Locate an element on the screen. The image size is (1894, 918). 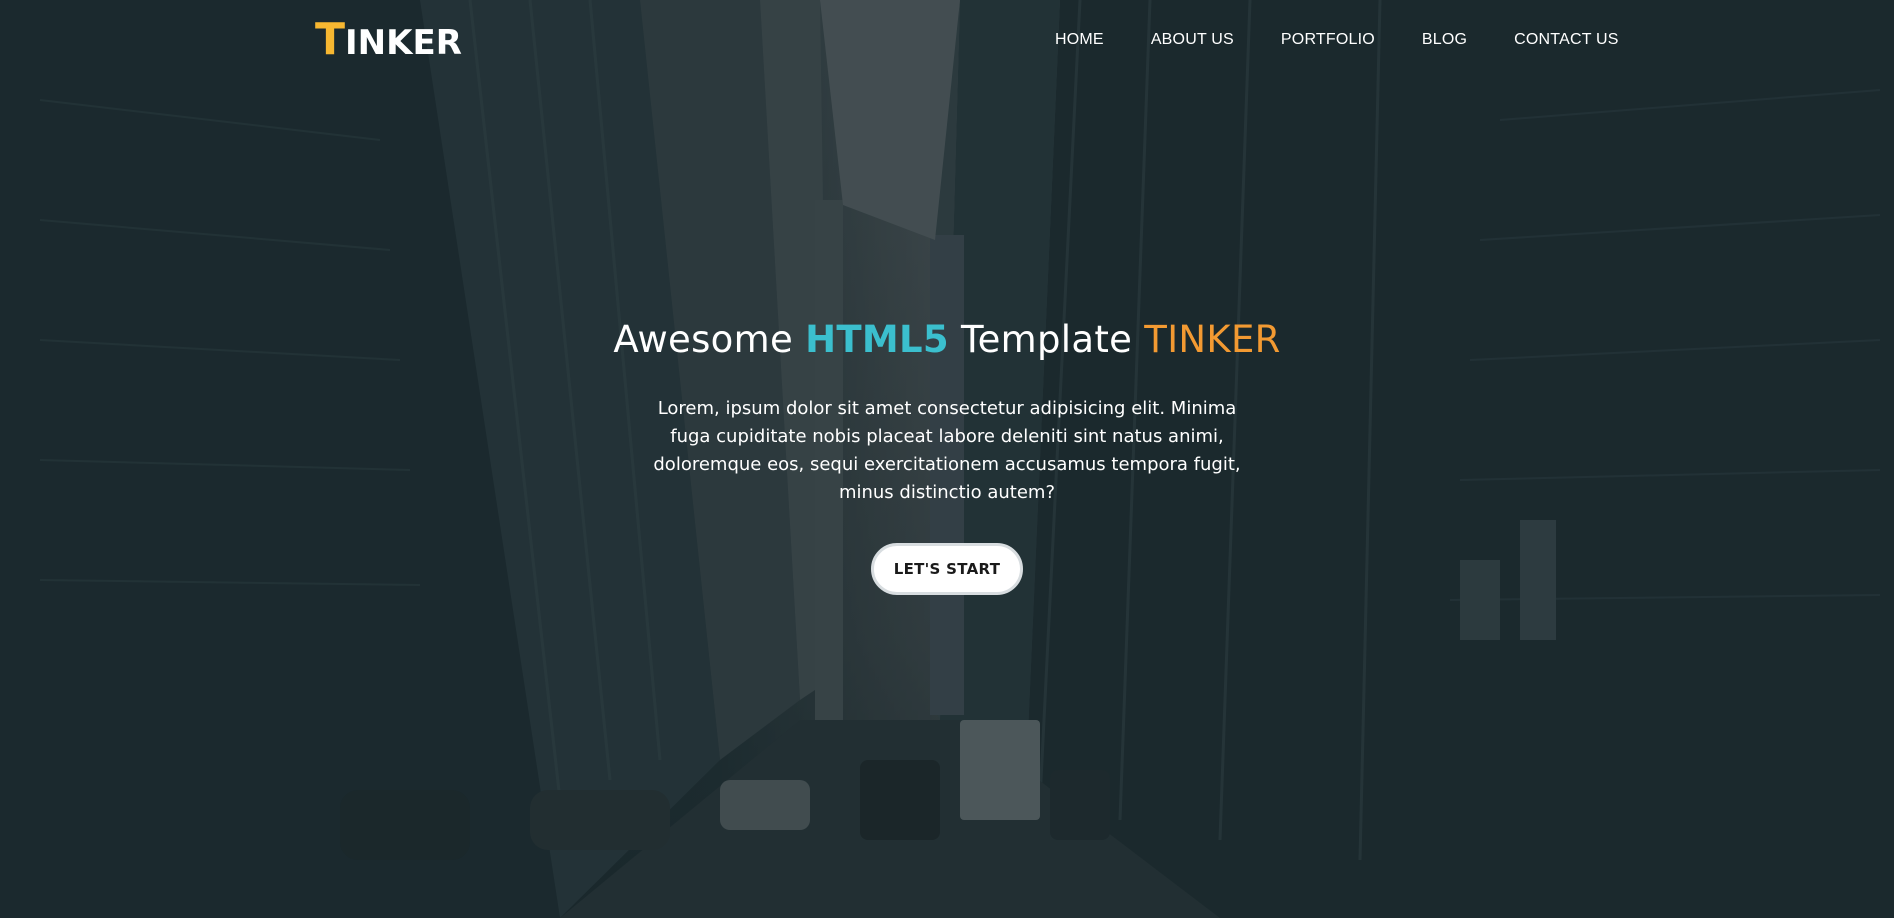
nav-link-contact-us: CONTACT US is located at coordinates (1566, 39).